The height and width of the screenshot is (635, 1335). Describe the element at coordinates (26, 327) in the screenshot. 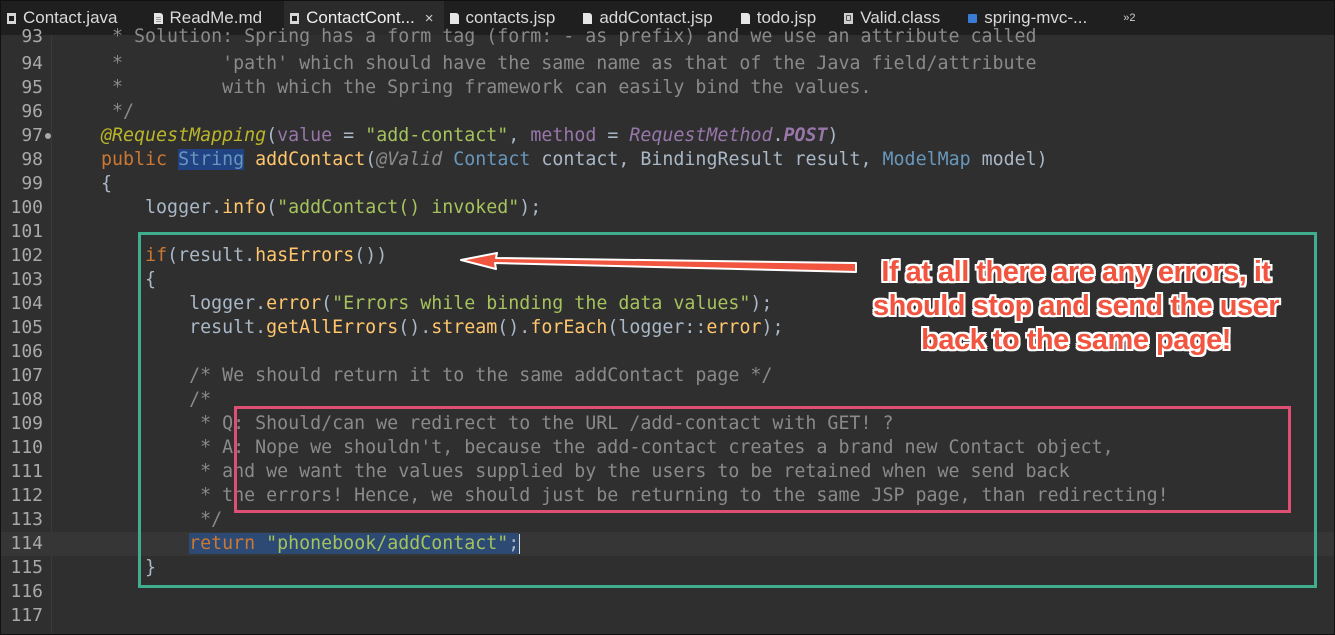

I see `line-number: 105` at that location.